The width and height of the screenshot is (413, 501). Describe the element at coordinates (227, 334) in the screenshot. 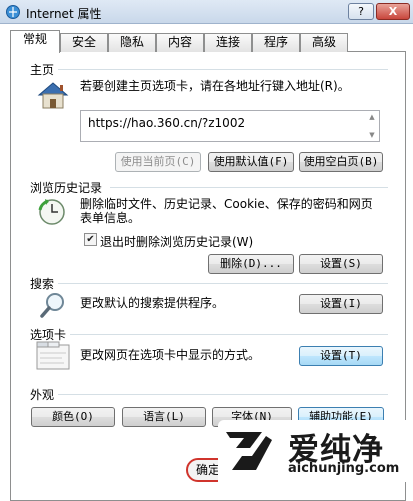

I see `tabs-divider` at that location.